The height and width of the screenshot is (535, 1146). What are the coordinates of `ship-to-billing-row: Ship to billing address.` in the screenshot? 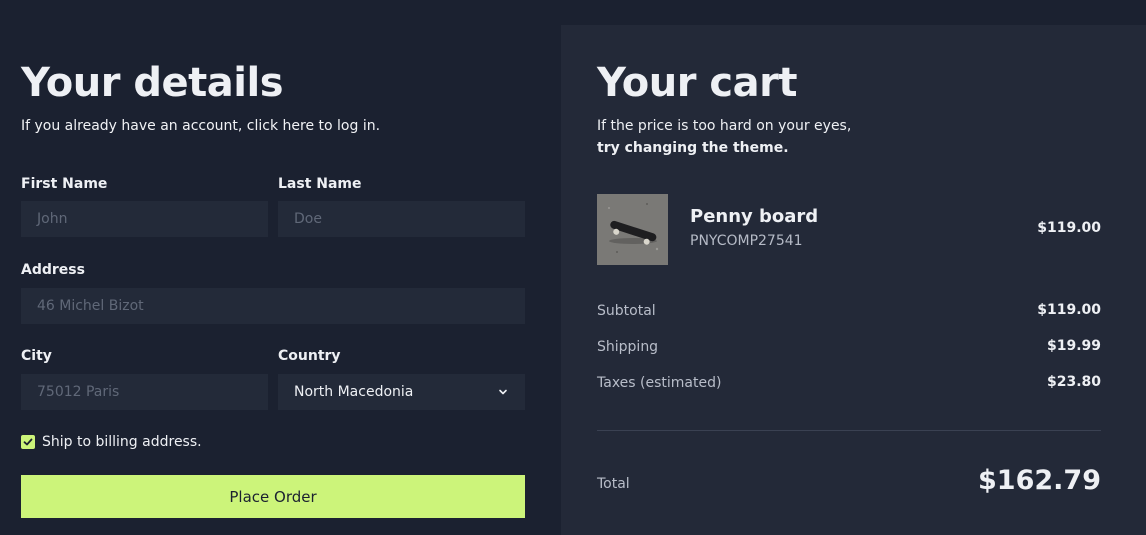 It's located at (111, 442).